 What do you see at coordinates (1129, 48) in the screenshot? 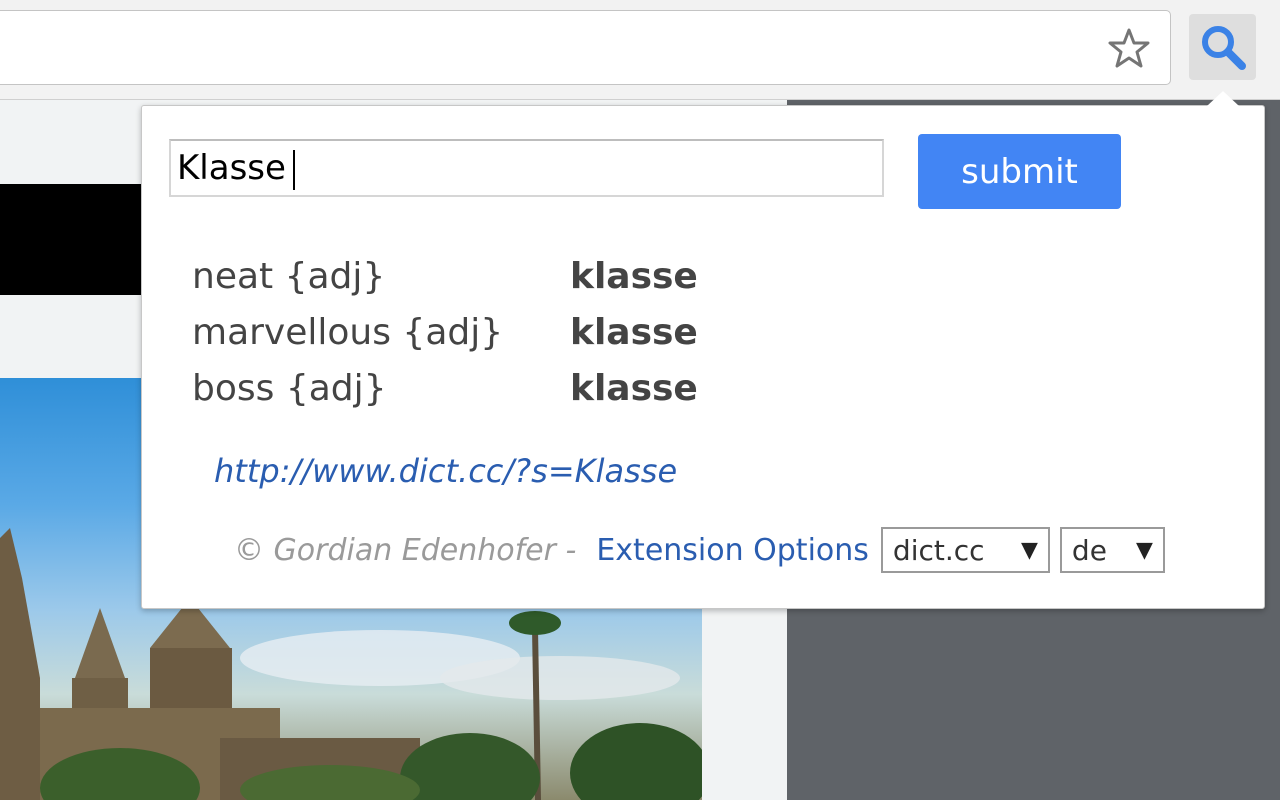
I see `star-icon` at bounding box center [1129, 48].